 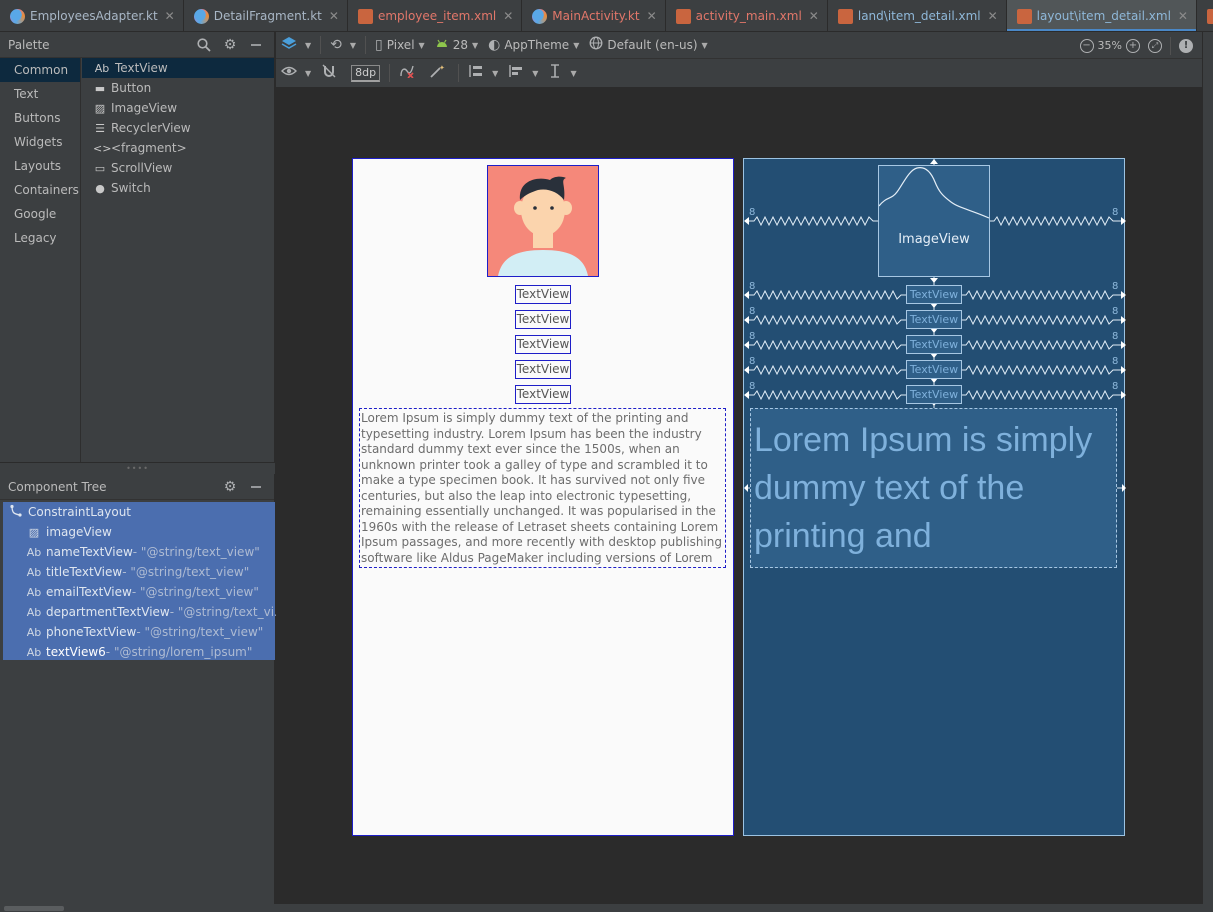 I want to click on pack-dropdown: ▼, so click(x=483, y=73).